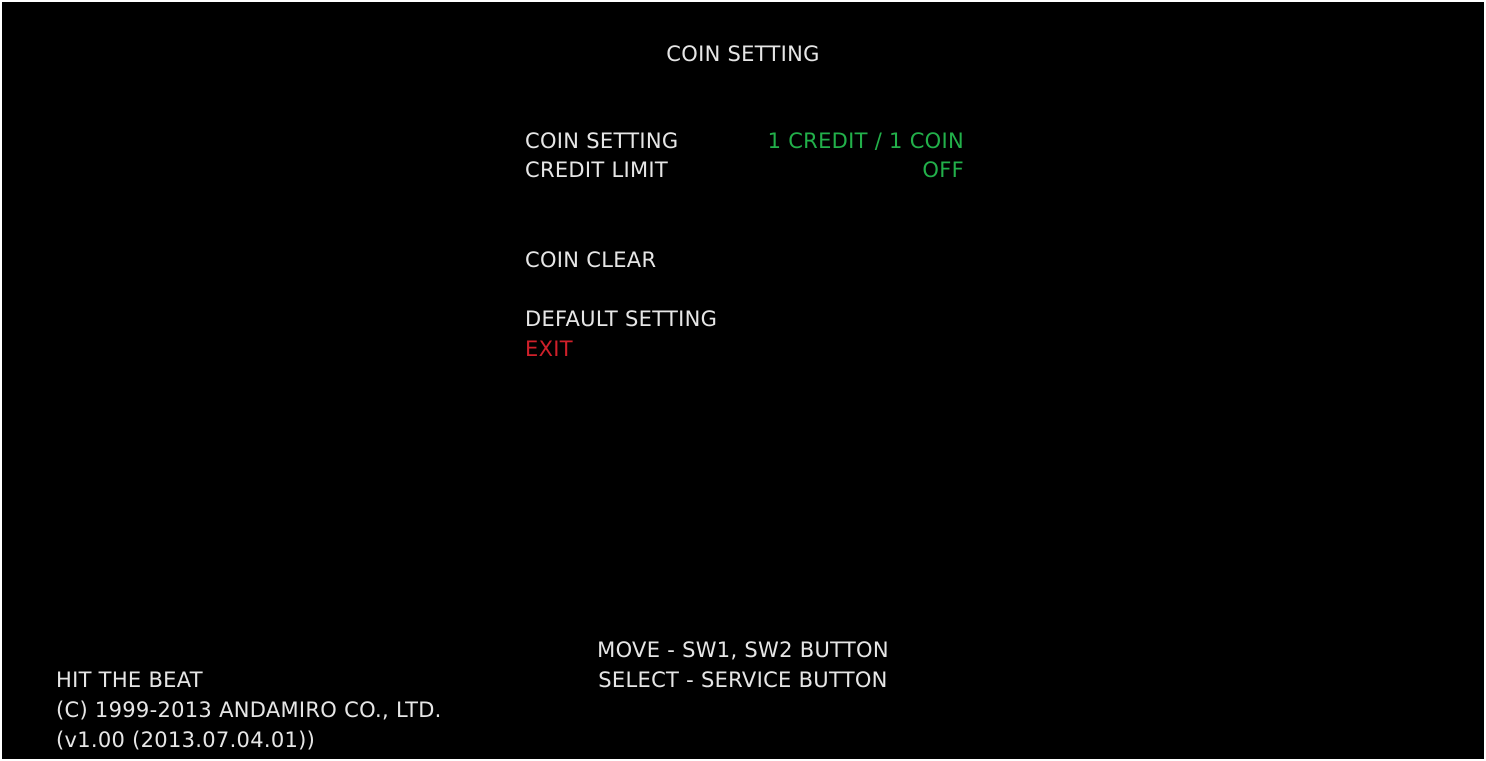 This screenshot has width=1486, height=761. Describe the element at coordinates (865, 141) in the screenshot. I see `coin-setting-value: 1 CREDIT / 1 COIN` at that location.